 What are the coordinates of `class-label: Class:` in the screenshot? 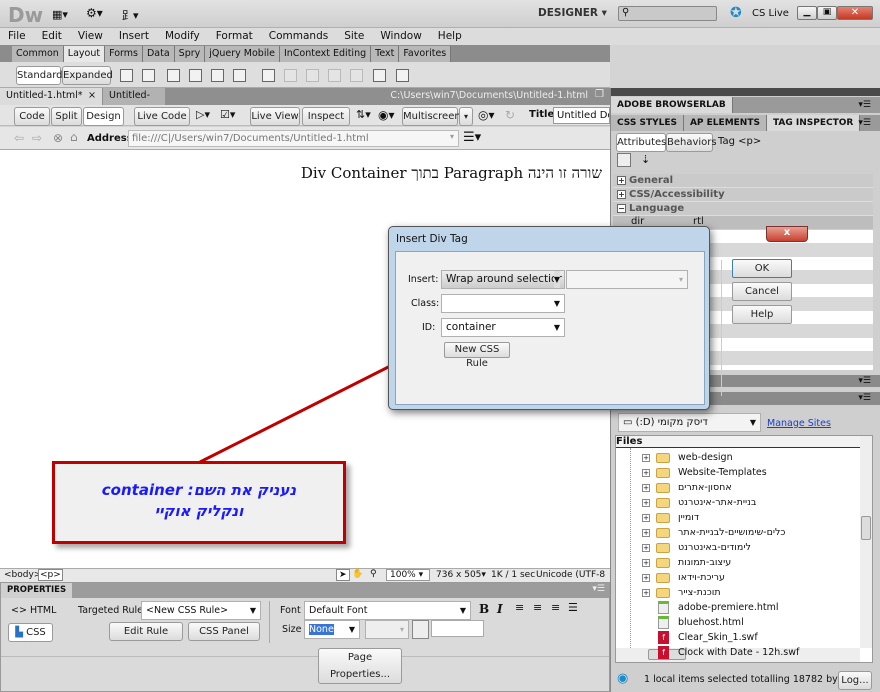 It's located at (425, 303).